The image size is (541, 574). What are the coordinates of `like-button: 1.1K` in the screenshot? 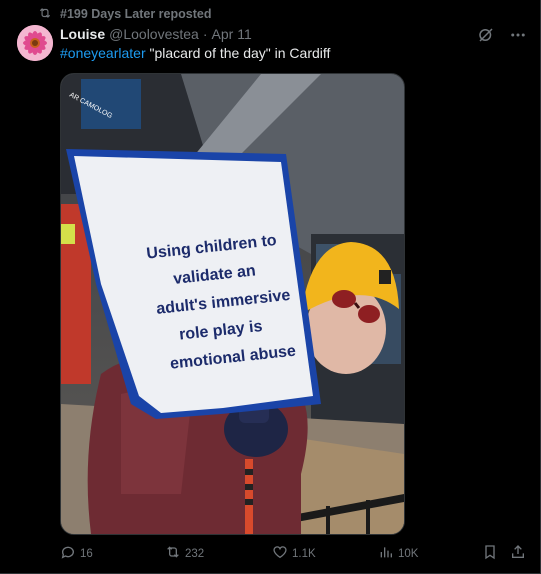 It's located at (294, 553).